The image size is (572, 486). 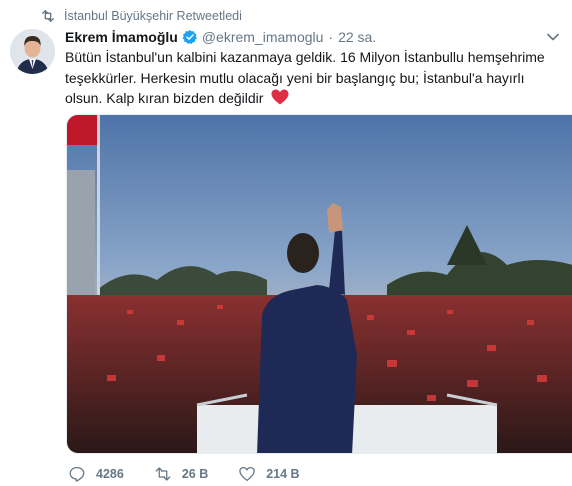 I want to click on reply-icon, so click(x=77, y=474).